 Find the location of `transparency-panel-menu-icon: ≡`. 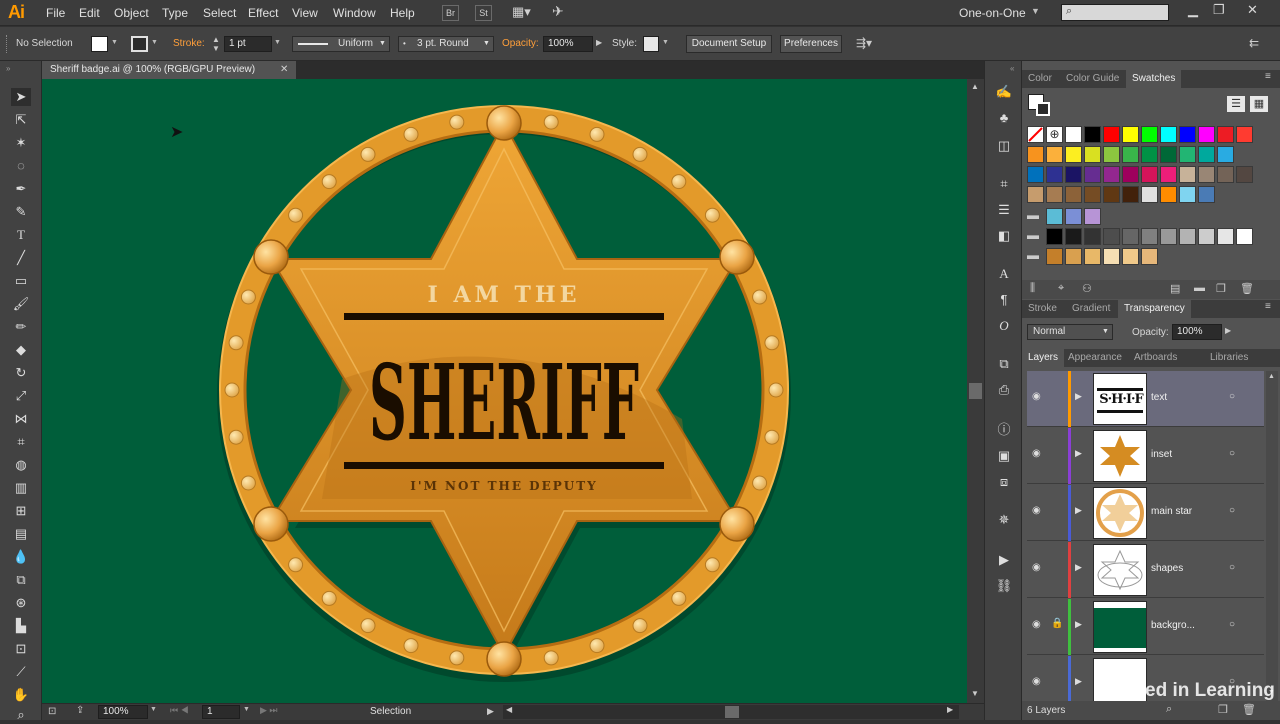

transparency-panel-menu-icon: ≡ is located at coordinates (1268, 306).